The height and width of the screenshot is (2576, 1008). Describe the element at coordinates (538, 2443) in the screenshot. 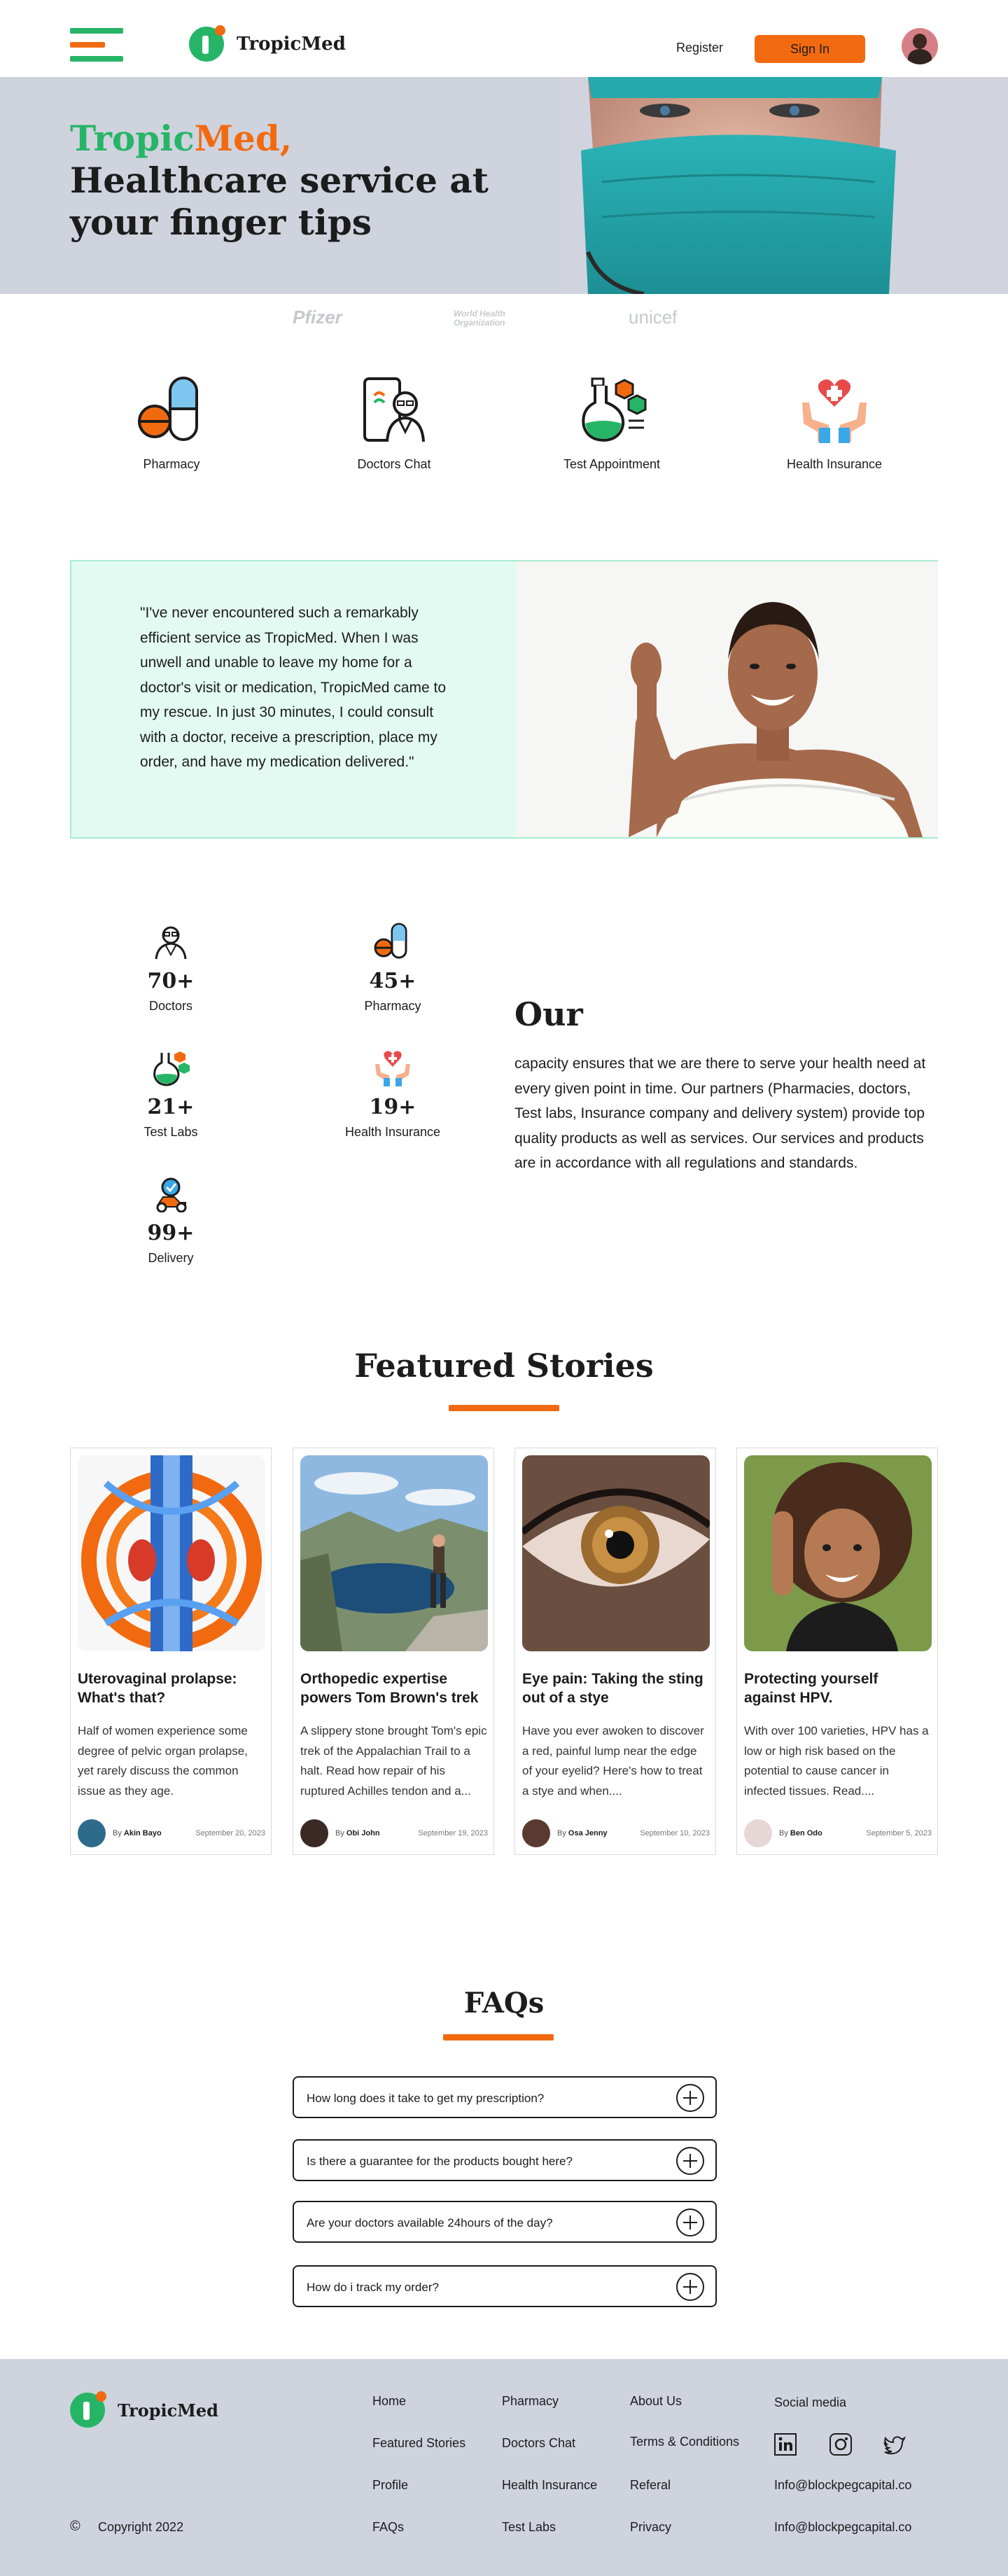

I see `footer-link: Doctors Chat` at that location.